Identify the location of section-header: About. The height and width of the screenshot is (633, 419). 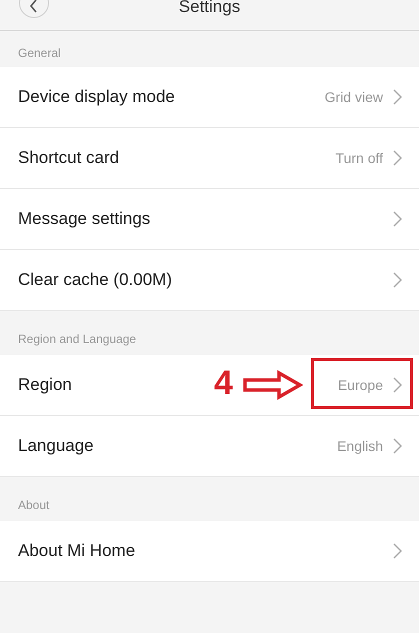
(34, 505).